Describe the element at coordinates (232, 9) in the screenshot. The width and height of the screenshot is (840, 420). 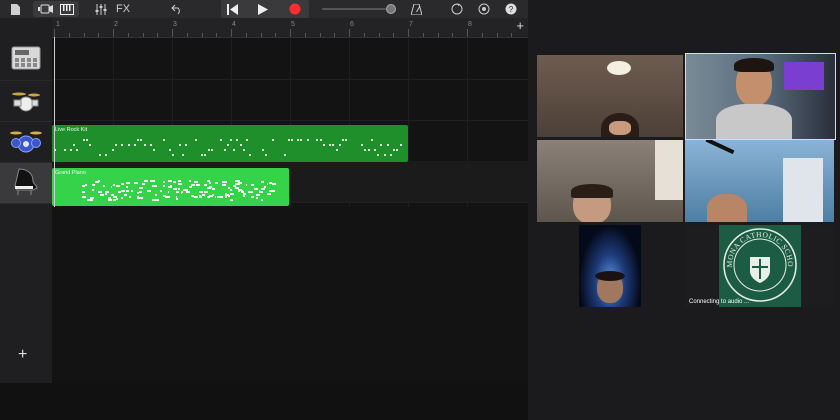
I see `rewind-icon` at that location.